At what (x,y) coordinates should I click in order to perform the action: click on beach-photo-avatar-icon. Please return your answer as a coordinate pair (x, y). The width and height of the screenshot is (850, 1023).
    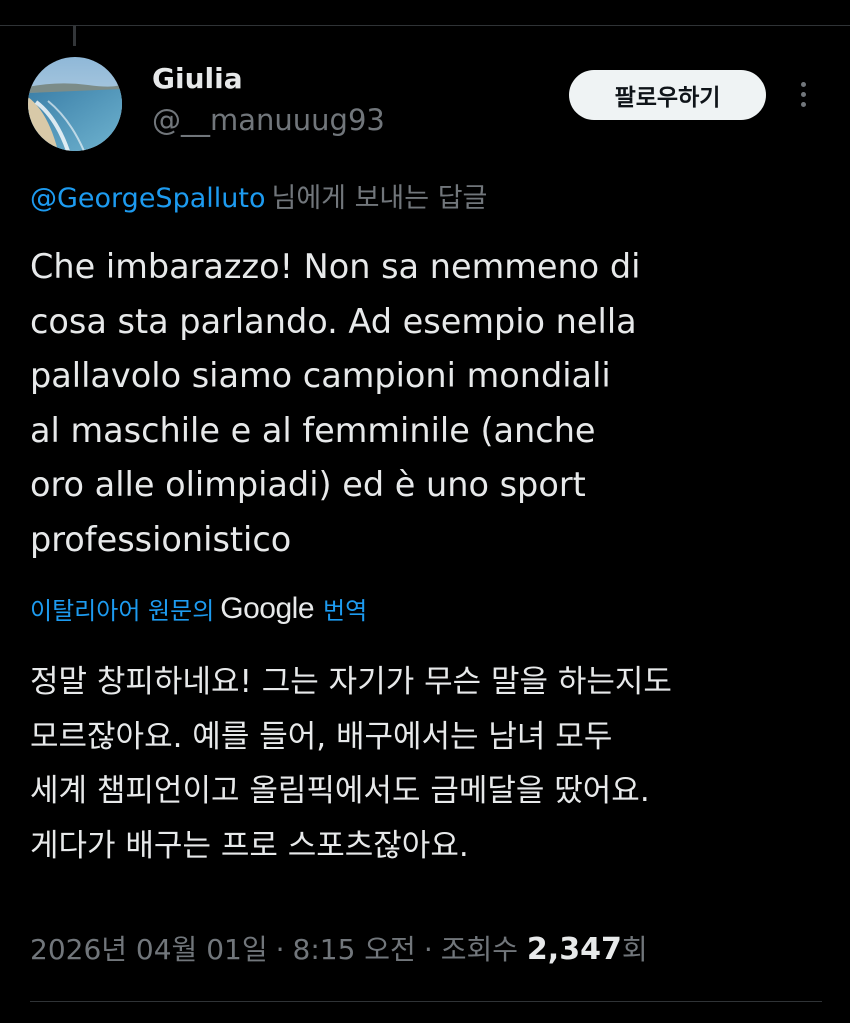
    Looking at the image, I should click on (75, 104).